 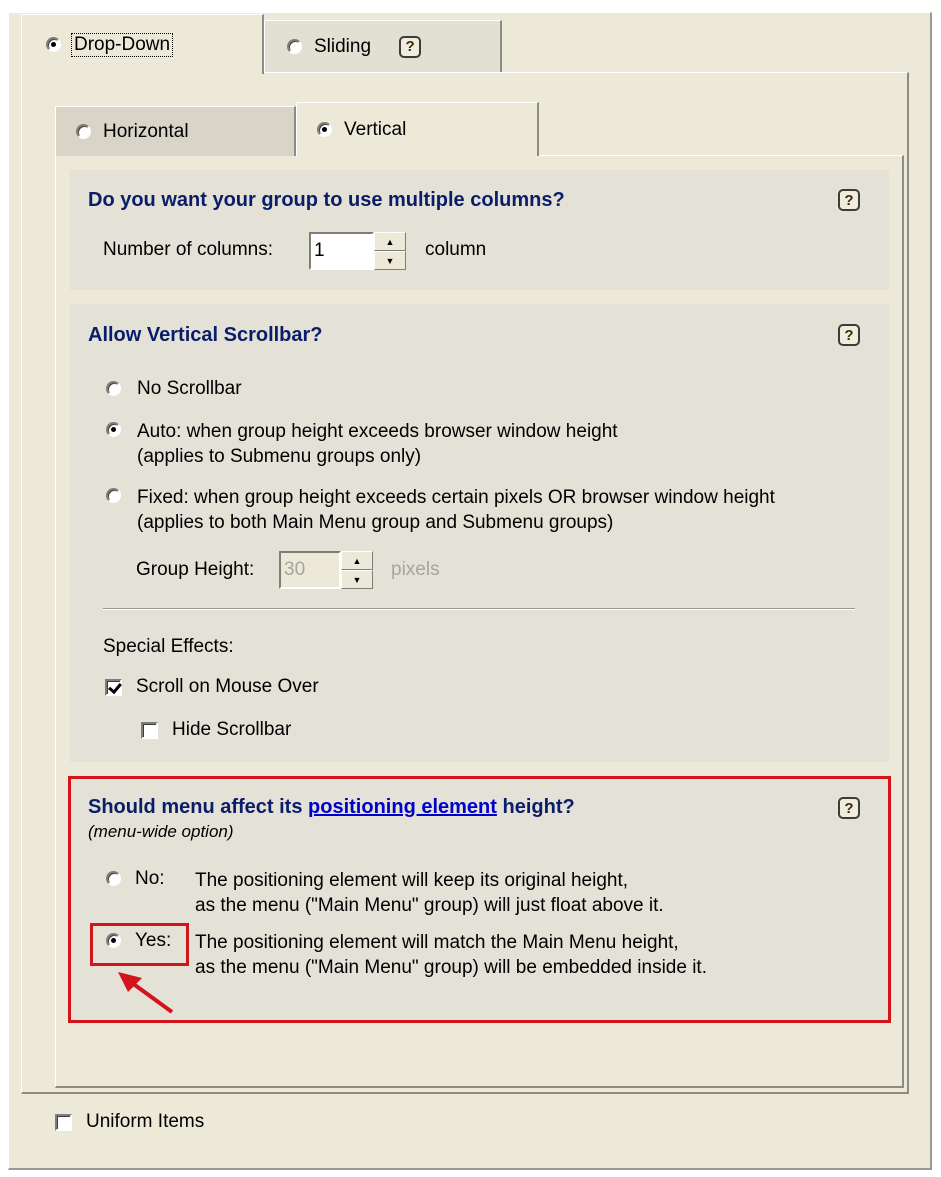 What do you see at coordinates (310, 570) in the screenshot?
I see `group-height-input: 30` at bounding box center [310, 570].